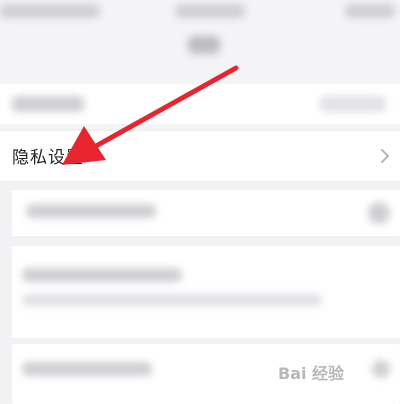 This screenshot has width=400, height=404. Describe the element at coordinates (150, 115) in the screenshot. I see `red-arrow-icon` at that location.